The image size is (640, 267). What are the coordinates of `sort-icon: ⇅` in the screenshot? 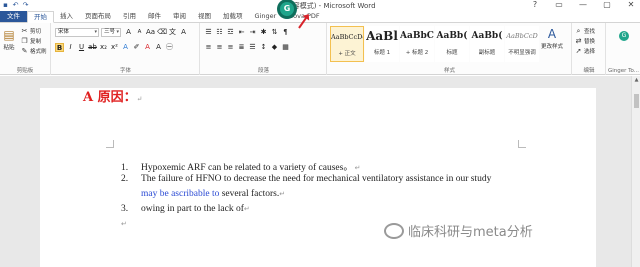 It's located at (274, 32).